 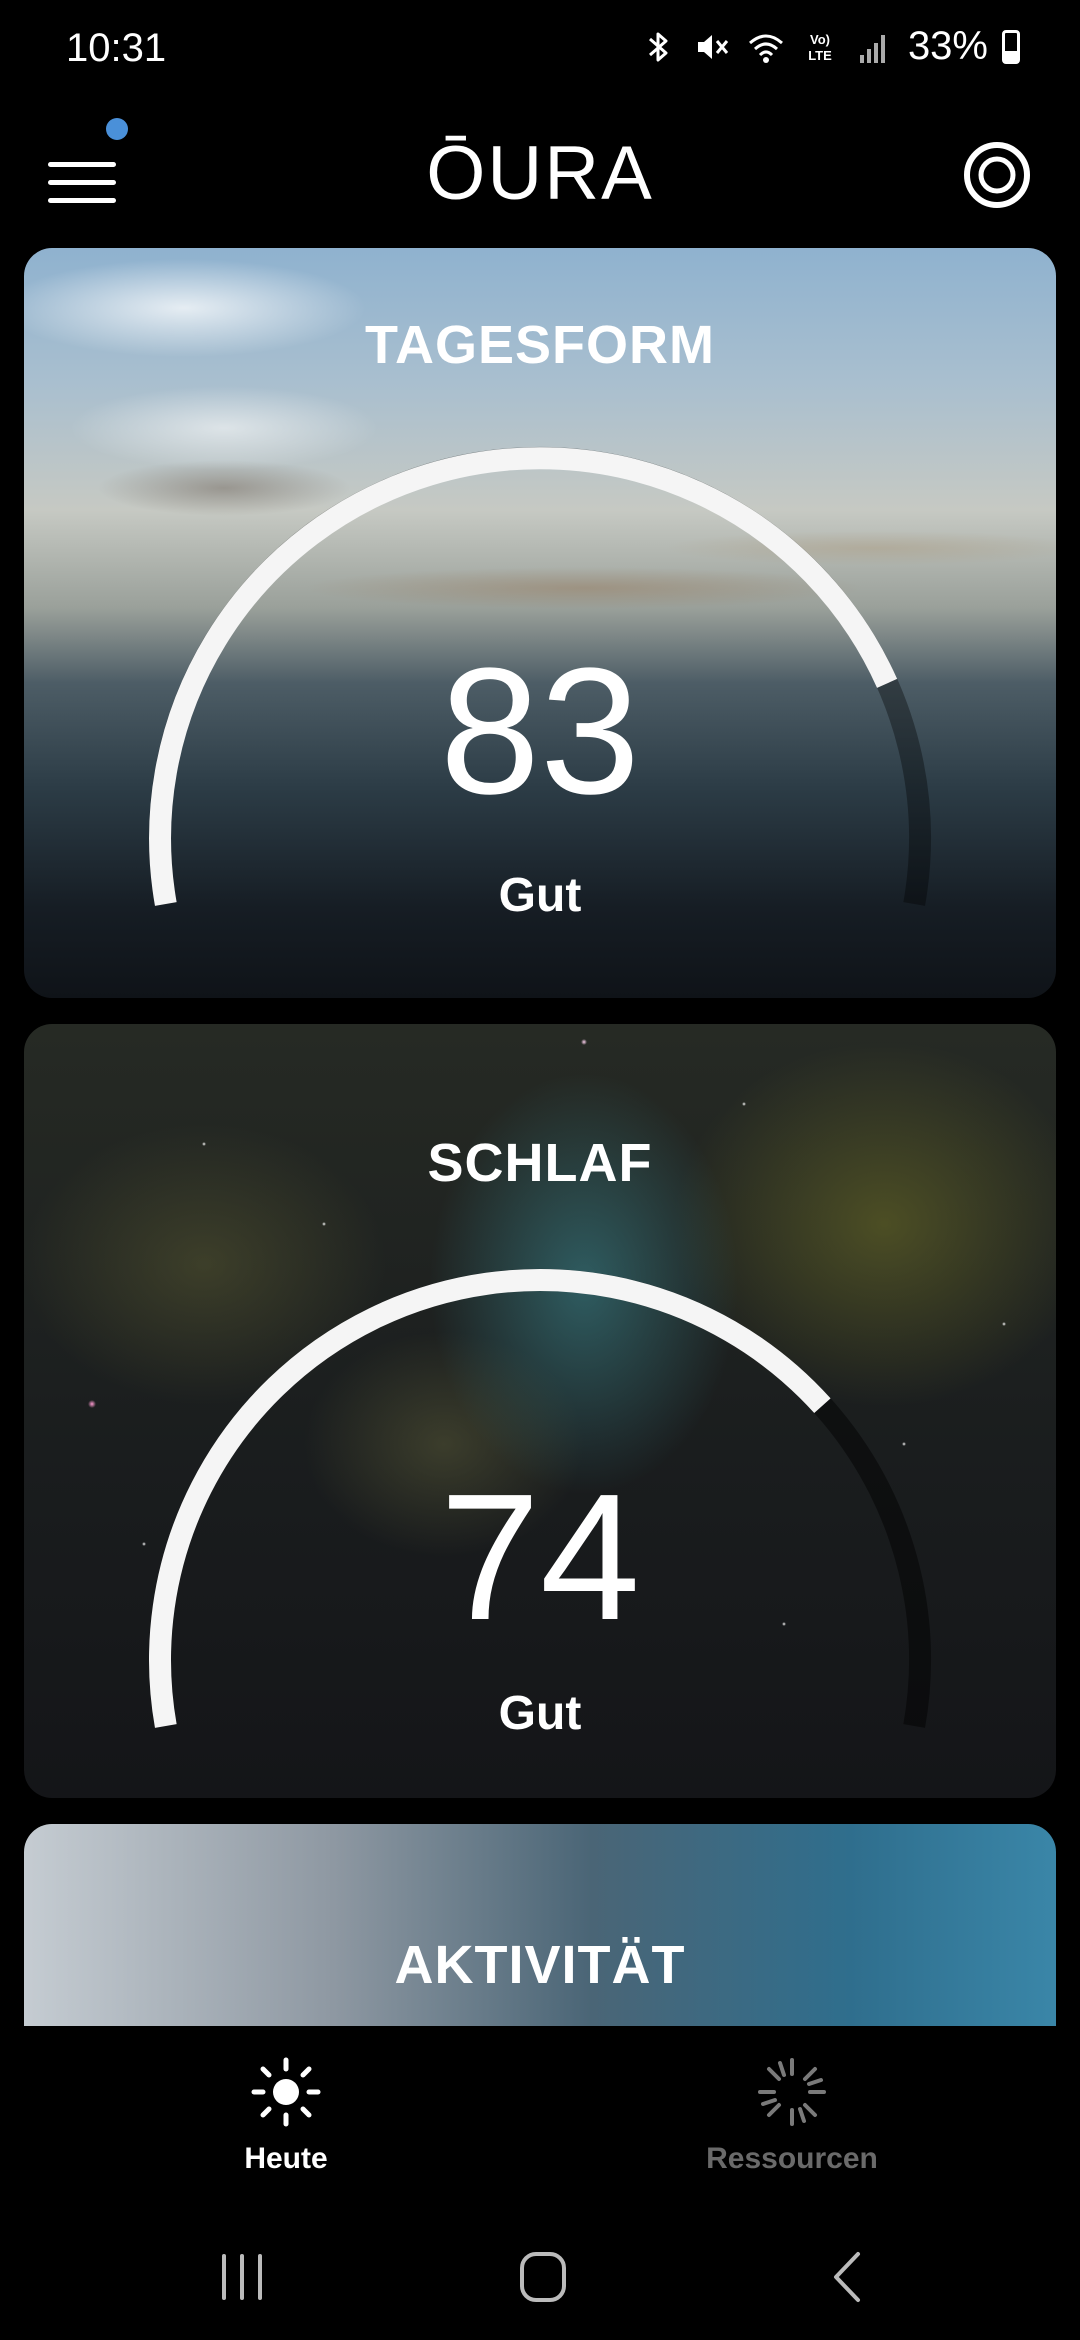 I want to click on back-icon, so click(x=848, y=2277).